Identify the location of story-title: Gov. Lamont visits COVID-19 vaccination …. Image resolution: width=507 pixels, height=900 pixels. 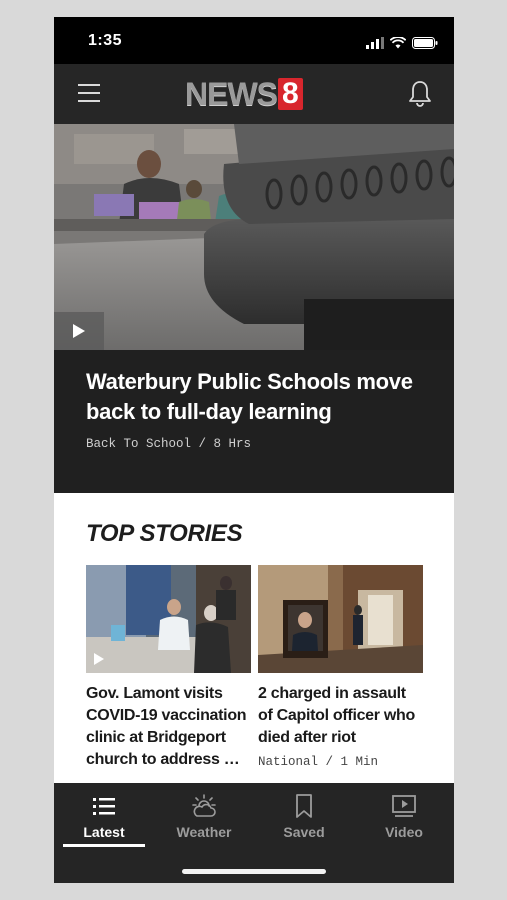
(166, 726).